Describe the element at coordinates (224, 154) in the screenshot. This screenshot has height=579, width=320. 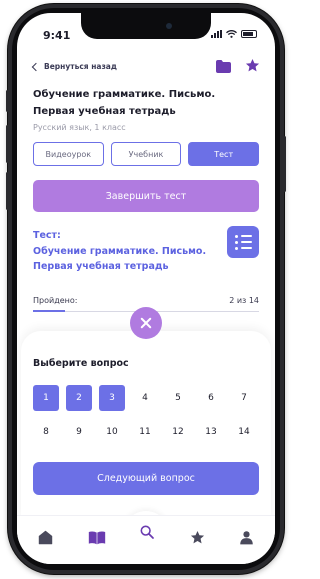
I see `tab-test: Тест` at that location.